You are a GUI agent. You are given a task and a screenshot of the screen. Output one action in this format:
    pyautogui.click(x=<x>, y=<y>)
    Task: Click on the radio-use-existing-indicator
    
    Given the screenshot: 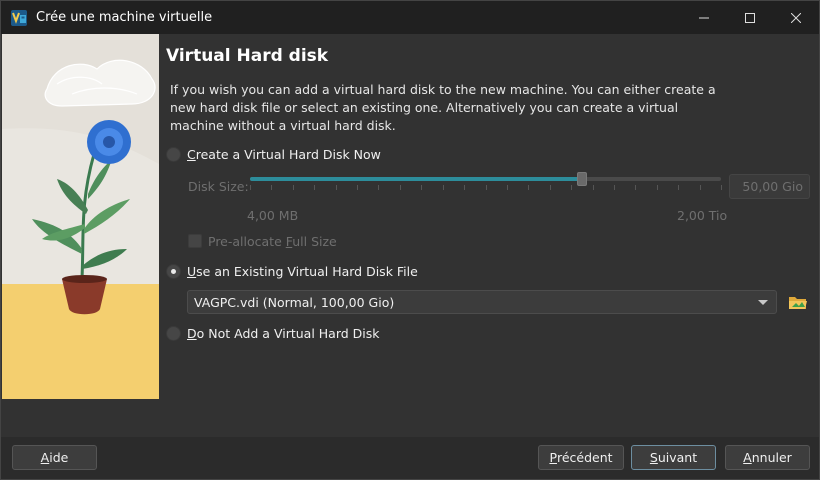 What is the action you would take?
    pyautogui.click(x=173, y=271)
    